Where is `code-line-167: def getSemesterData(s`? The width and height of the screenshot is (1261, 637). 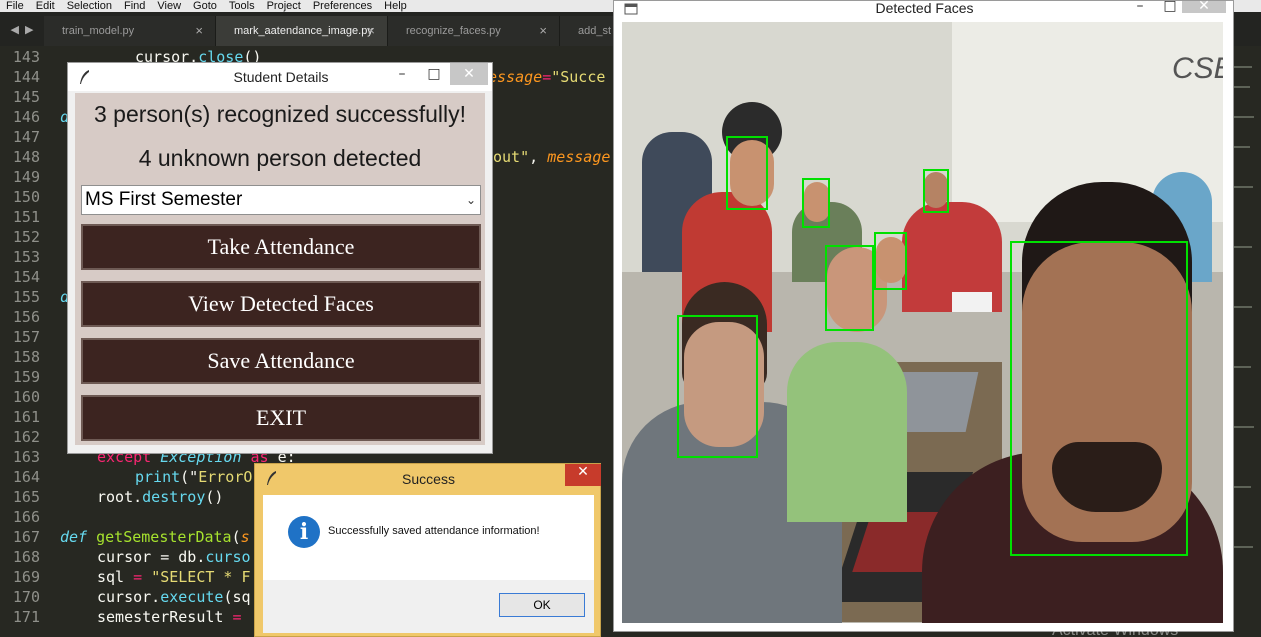 code-line-167: def getSemesterData(s is located at coordinates (155, 537).